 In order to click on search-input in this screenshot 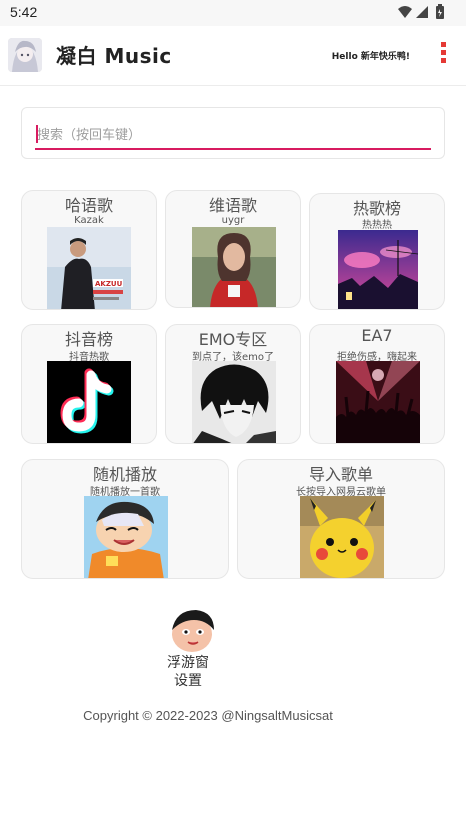, I will do `click(233, 136)`.